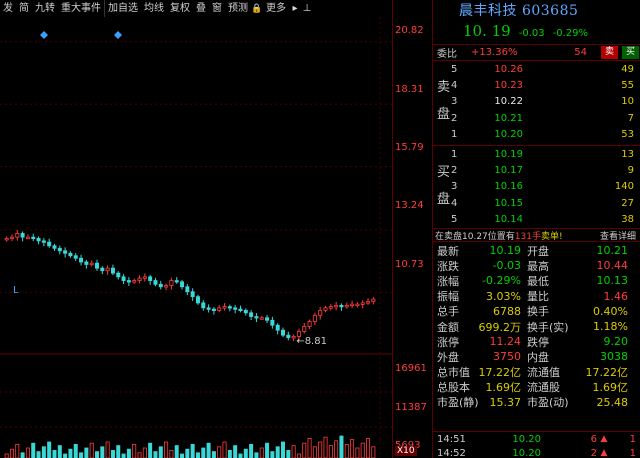 The width and height of the screenshot is (640, 458). I want to click on quote-row: 振幅 3.03% 量比 1.46, so click(536, 296).